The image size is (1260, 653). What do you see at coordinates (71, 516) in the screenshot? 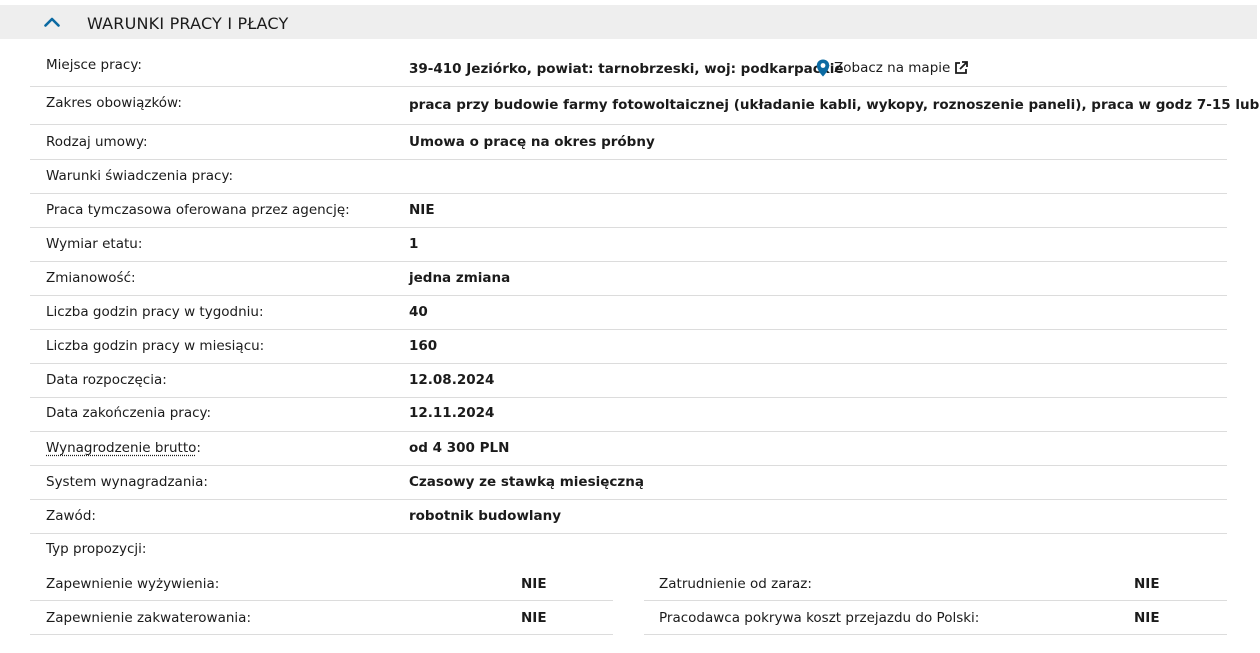
I see `row-label: Zawód:` at bounding box center [71, 516].